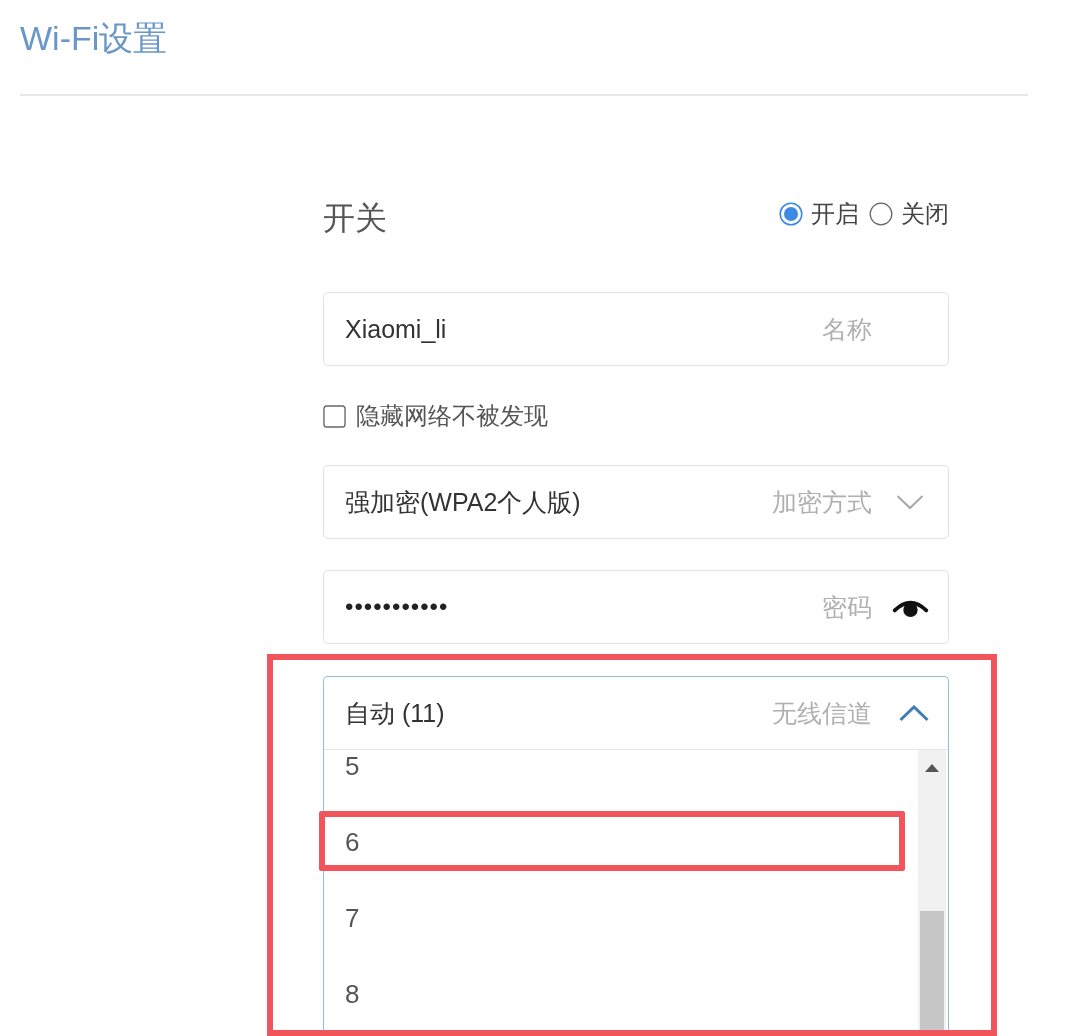 The width and height of the screenshot is (1080, 1036). What do you see at coordinates (94, 38) in the screenshot?
I see `page-title: Wi-Fi设置` at bounding box center [94, 38].